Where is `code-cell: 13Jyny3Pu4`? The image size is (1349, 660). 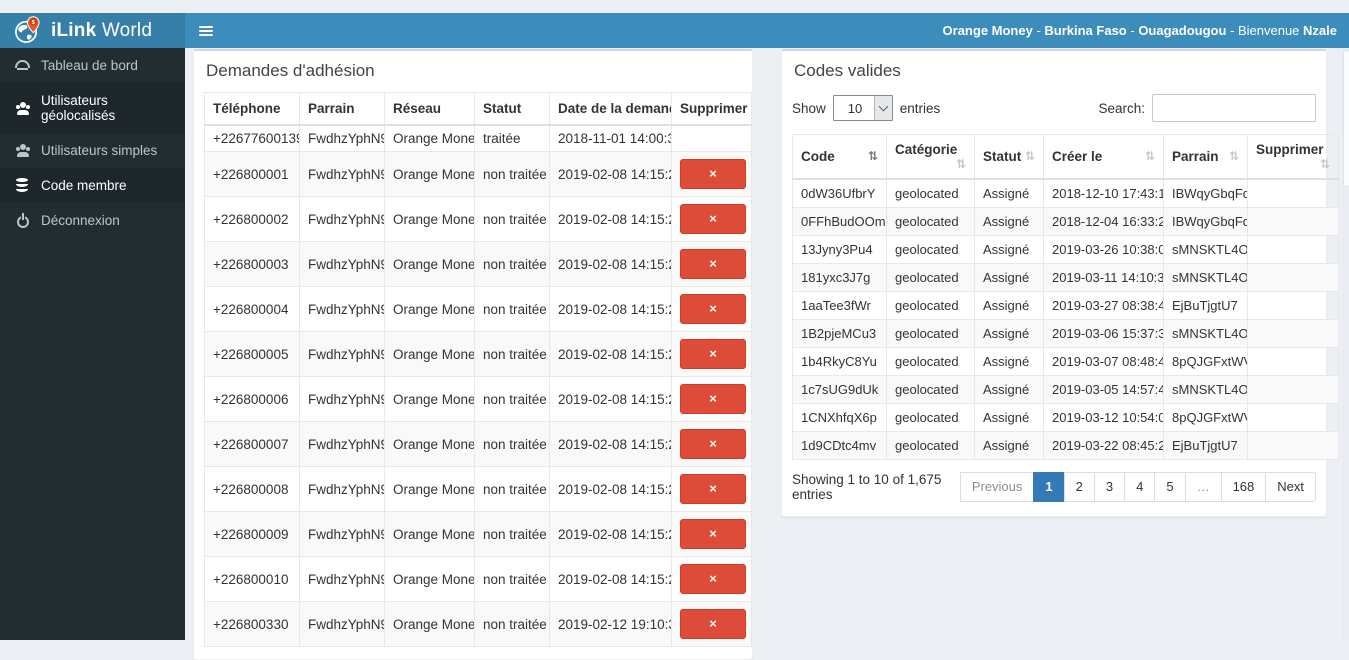 code-cell: 13Jyny3Pu4 is located at coordinates (839, 249).